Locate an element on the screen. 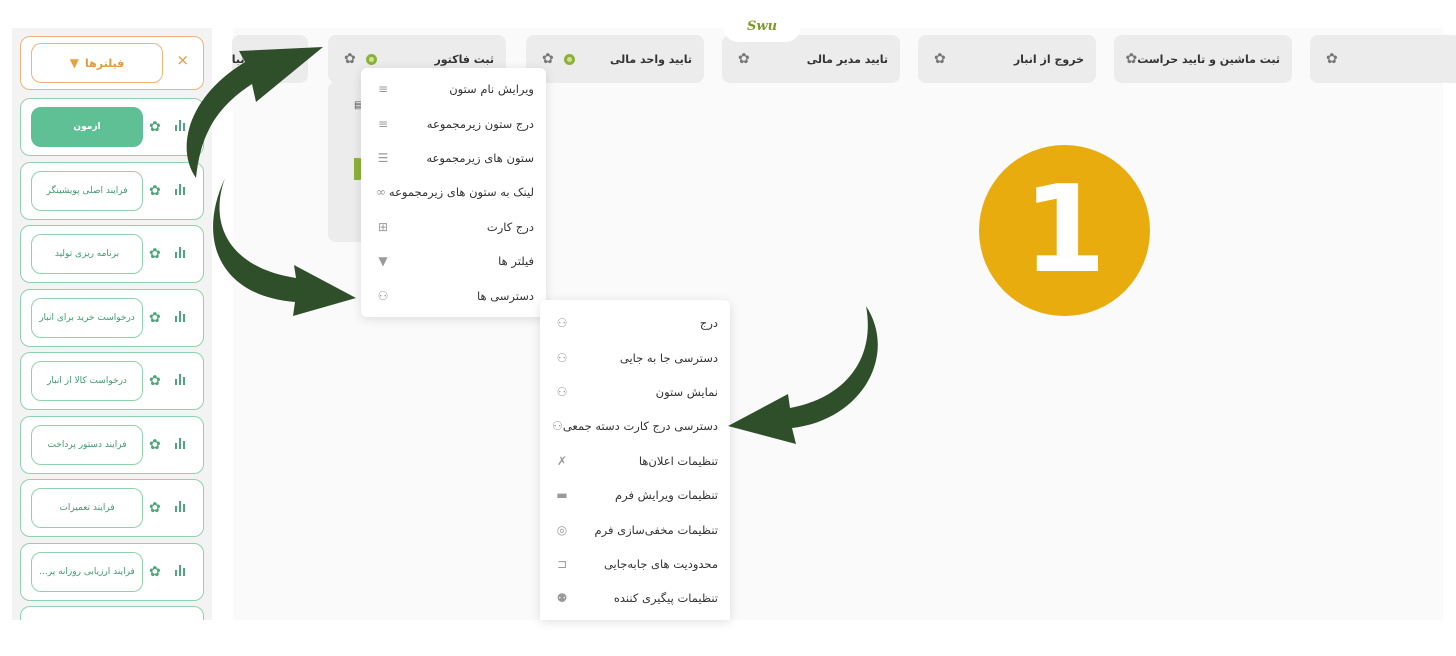  process-button: فرایند دستور پرداخت is located at coordinates (87, 444).